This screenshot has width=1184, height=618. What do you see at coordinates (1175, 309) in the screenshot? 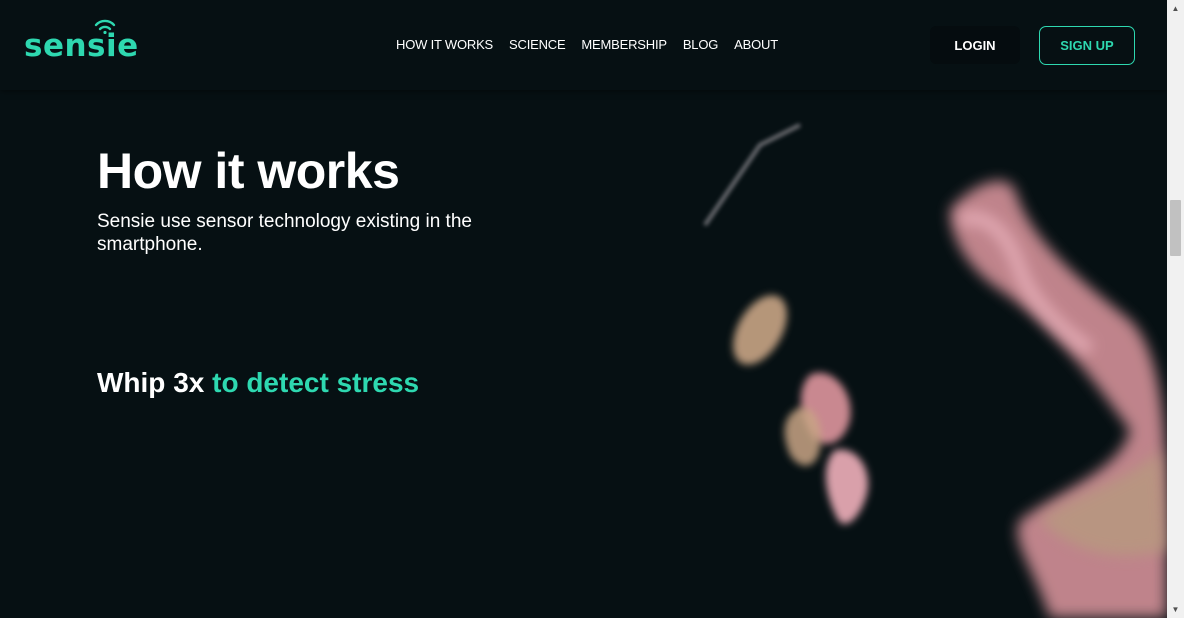
I see `page-scrollbar: ▲ ▼` at bounding box center [1175, 309].